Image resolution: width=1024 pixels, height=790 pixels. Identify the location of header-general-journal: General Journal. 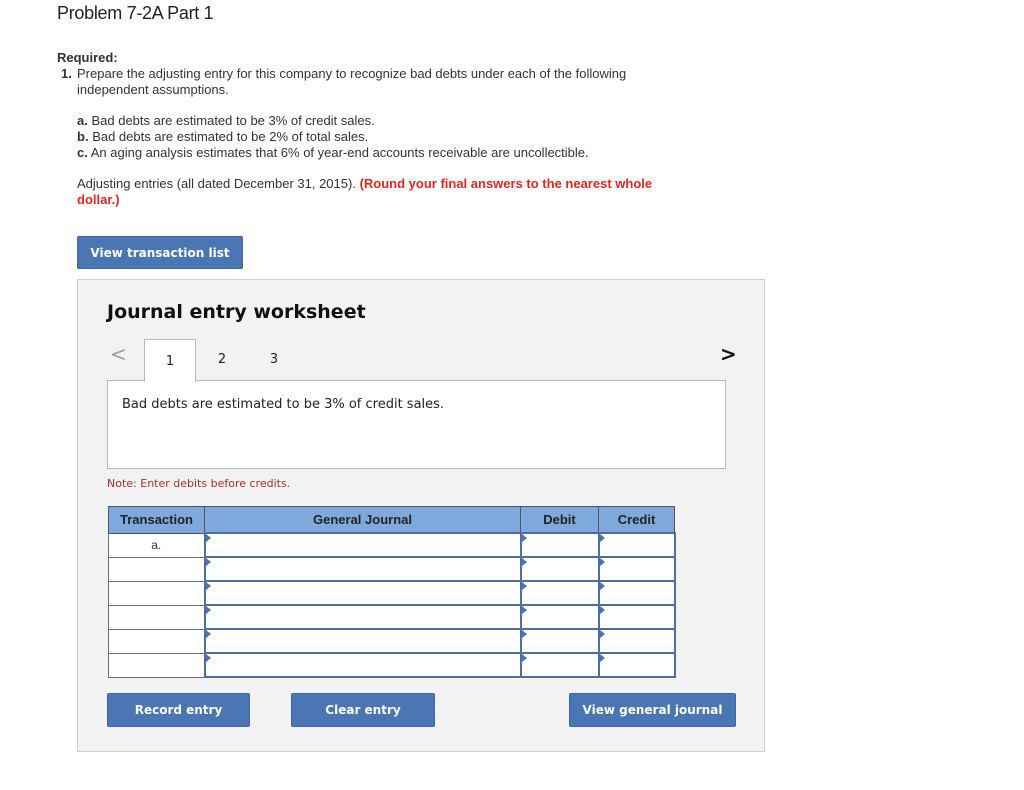
(362, 520).